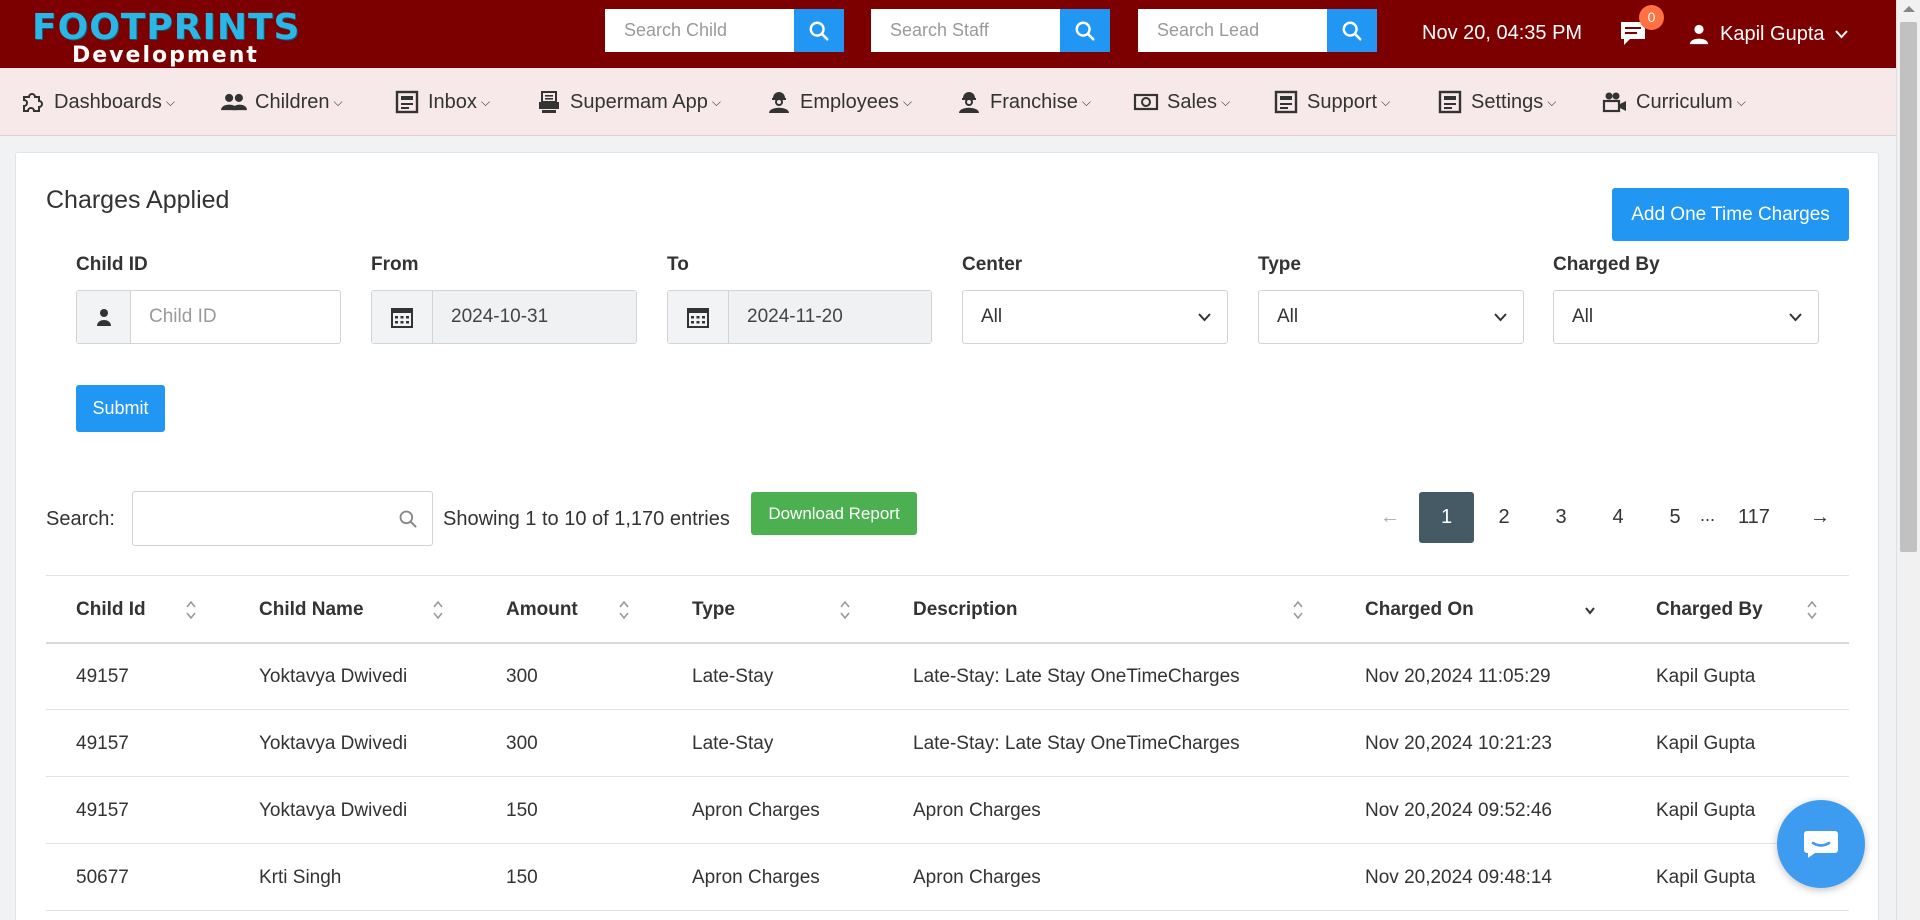 The image size is (1920, 920). Describe the element at coordinates (311, 610) in the screenshot. I see `column-header-child-name: Child Name` at that location.